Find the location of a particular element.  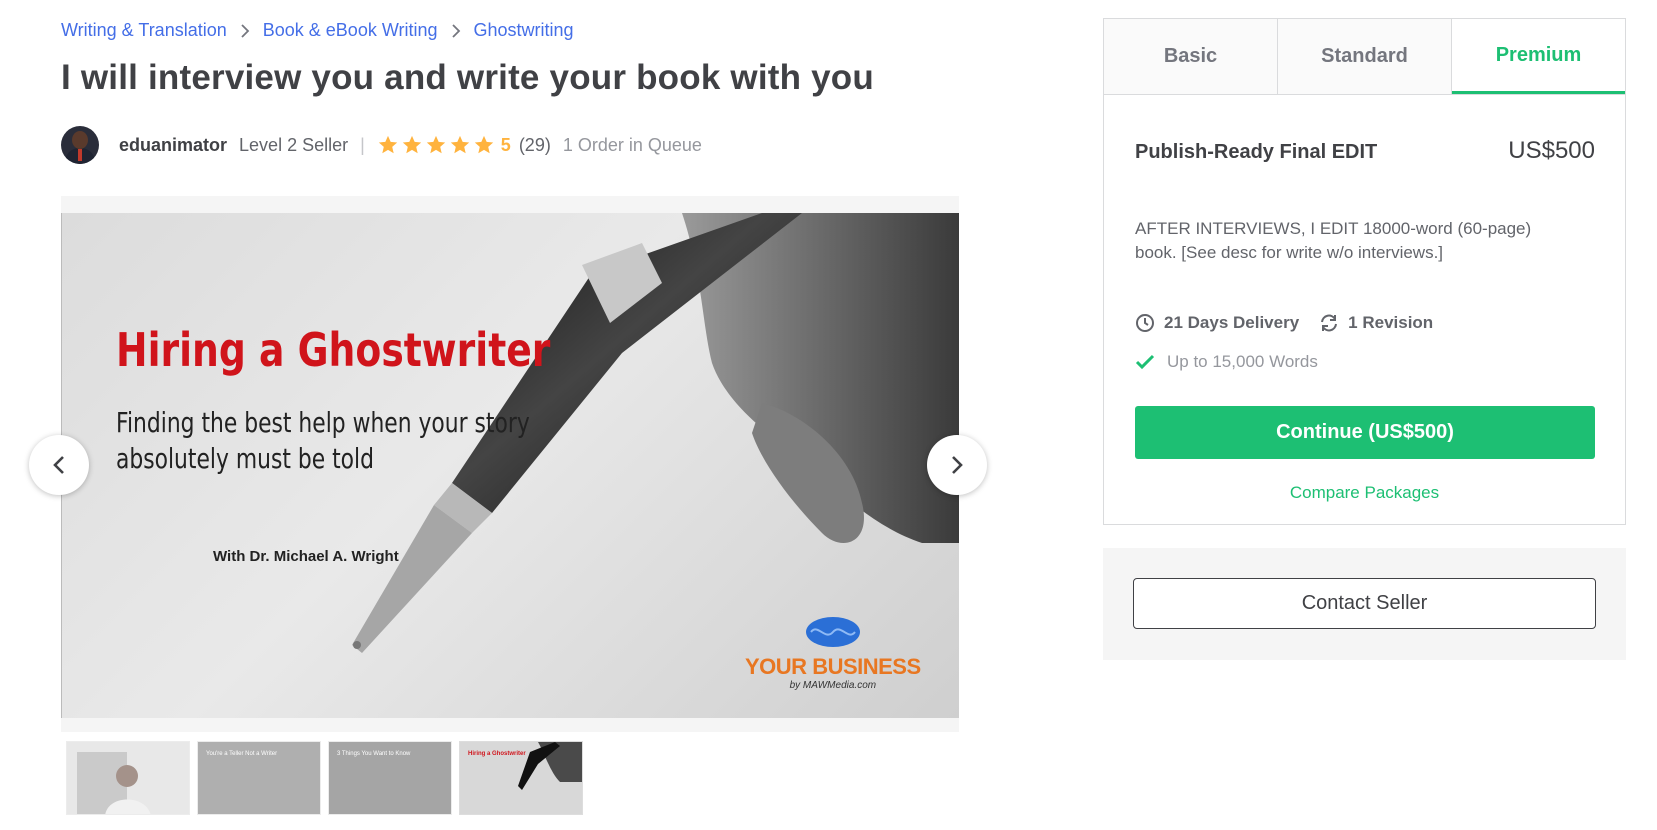

refresh-icon is located at coordinates (1329, 323).